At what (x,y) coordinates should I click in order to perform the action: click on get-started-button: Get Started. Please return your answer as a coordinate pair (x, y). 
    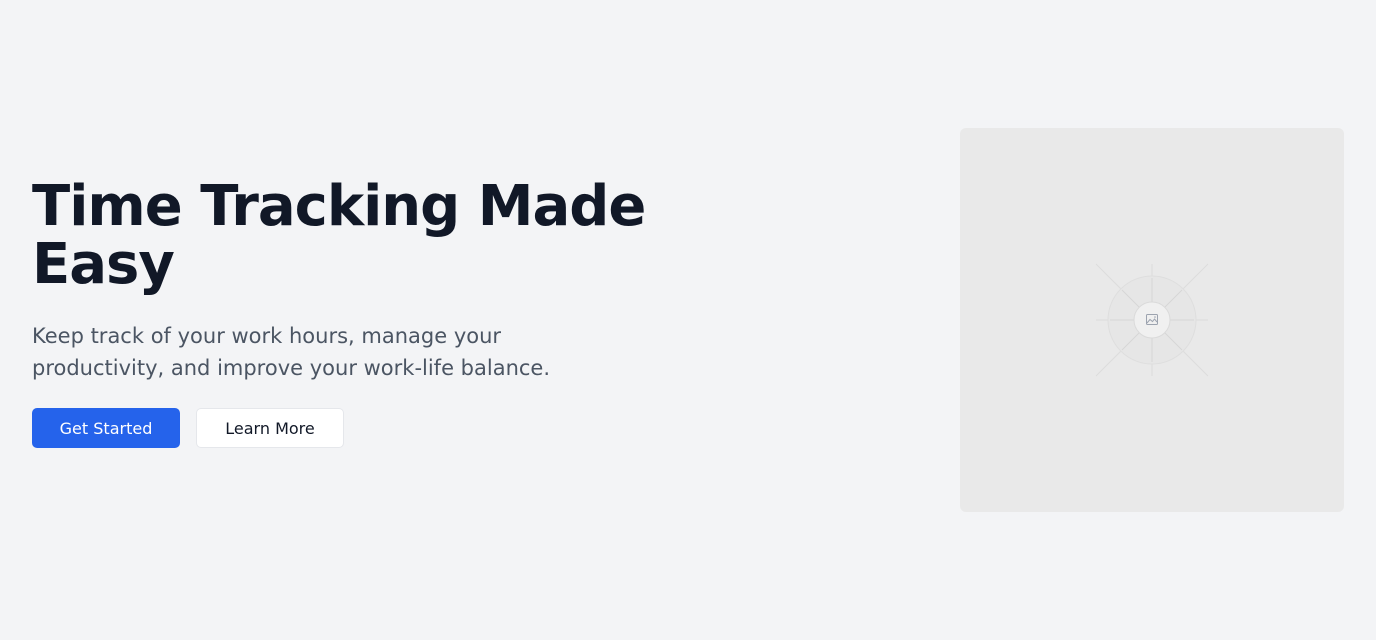
    Looking at the image, I should click on (106, 428).